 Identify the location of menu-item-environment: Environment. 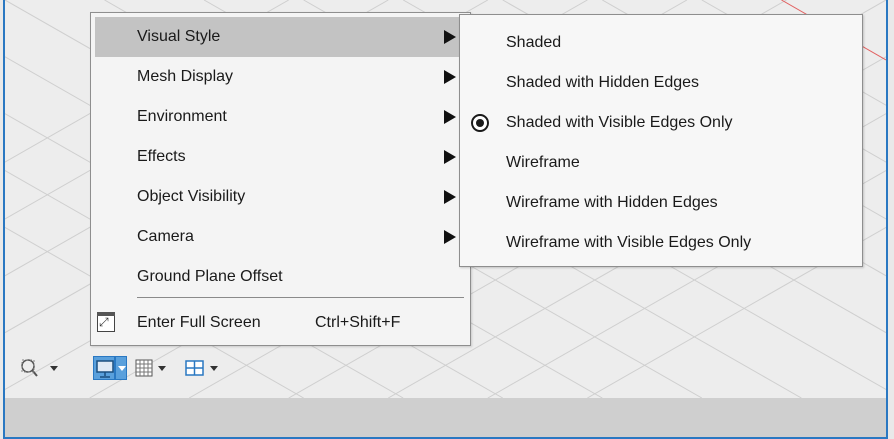
(280, 117).